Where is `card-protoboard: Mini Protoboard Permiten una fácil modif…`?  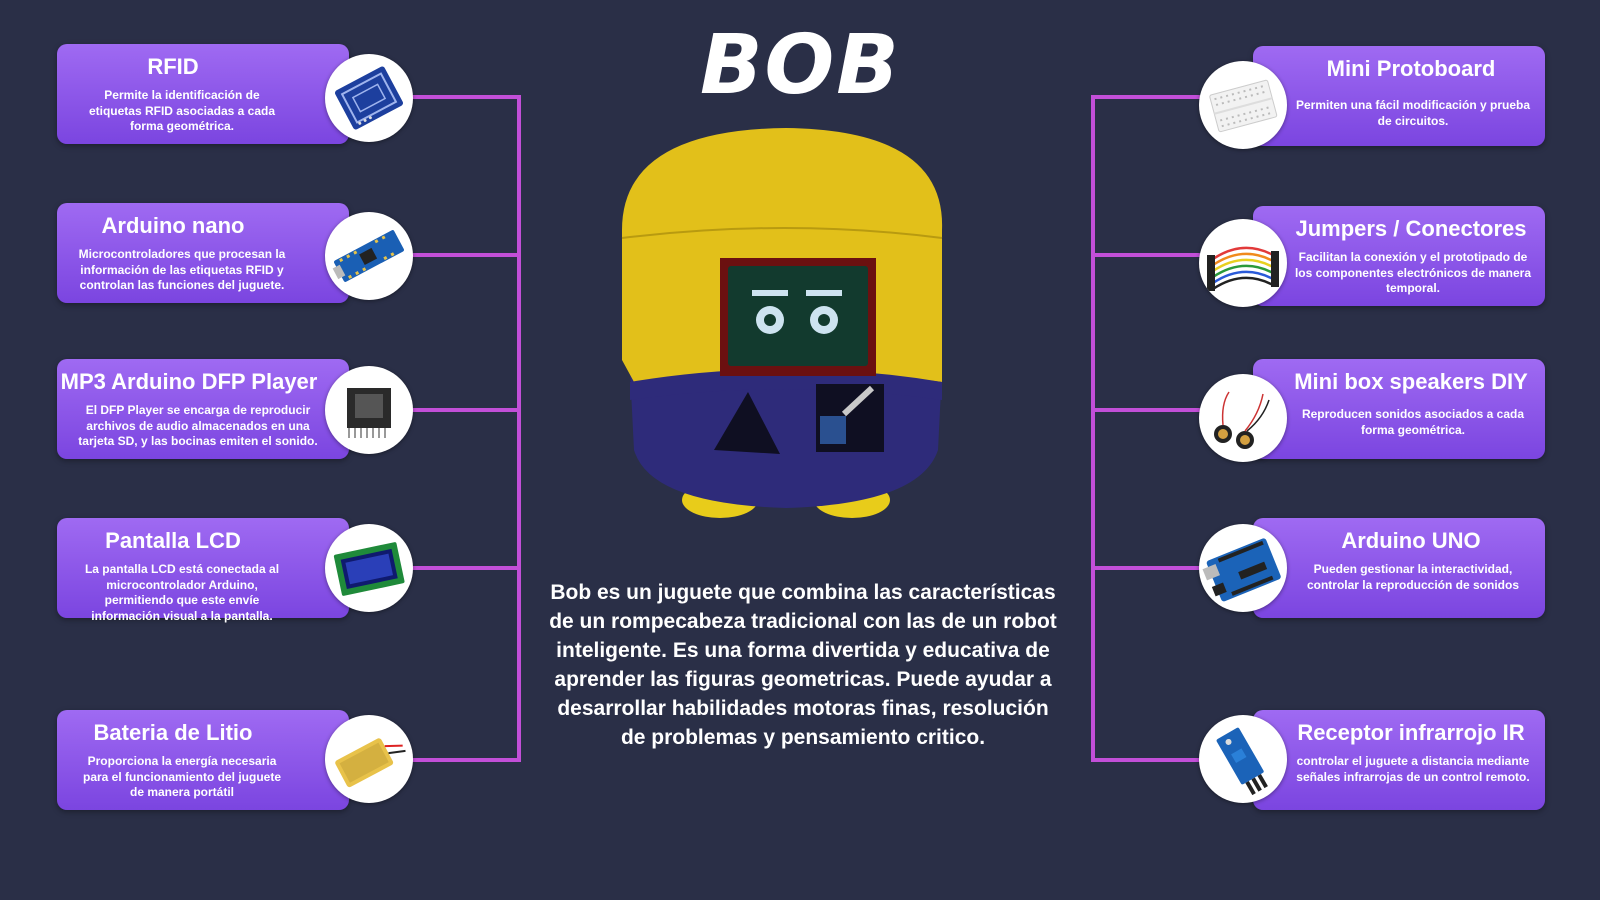
card-protoboard: Mini Protoboard Permiten una fácil modif… is located at coordinates (1399, 96).